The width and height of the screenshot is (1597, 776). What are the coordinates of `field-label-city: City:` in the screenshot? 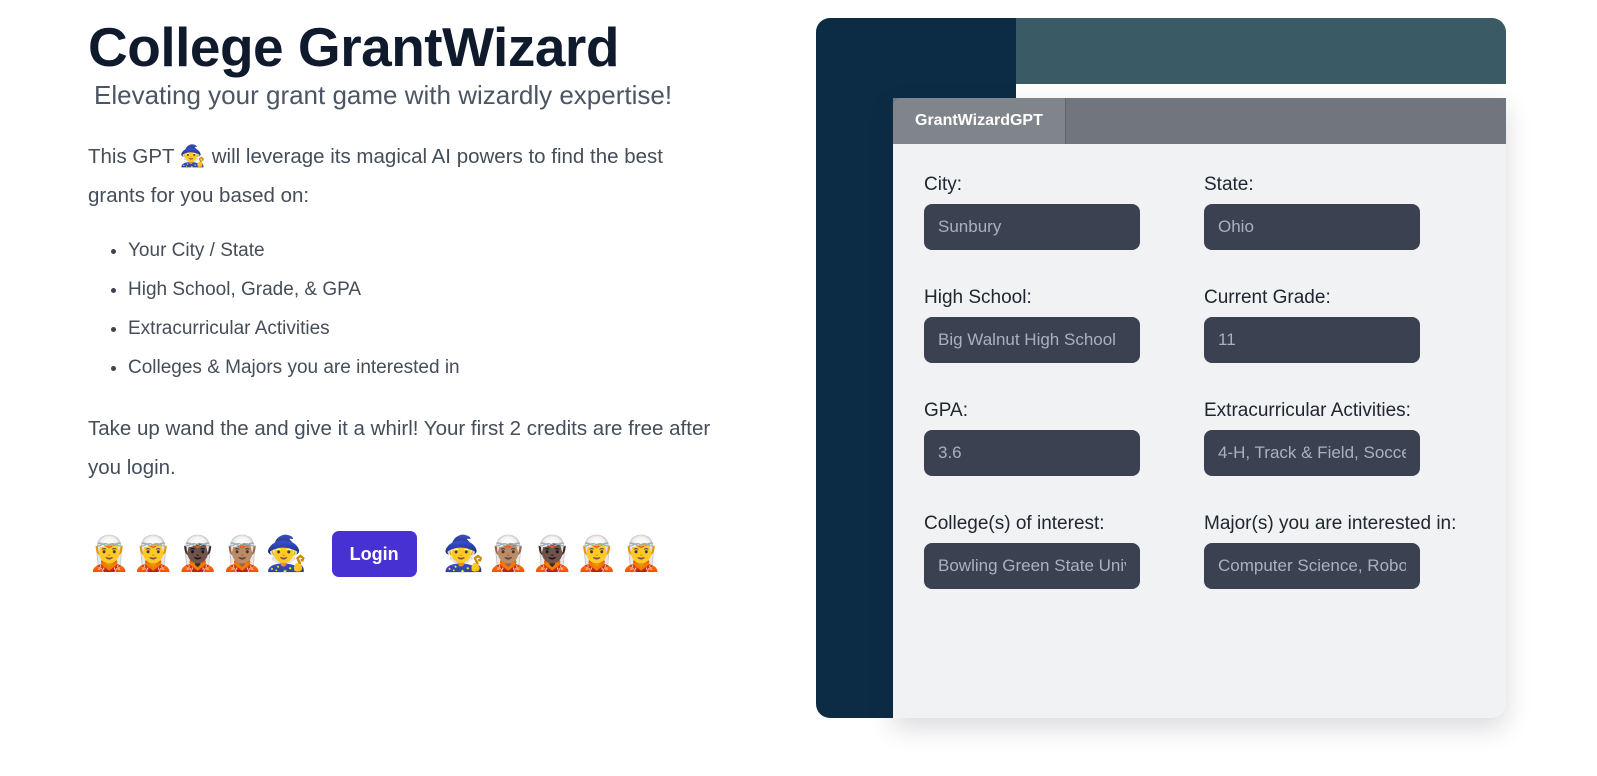 It's located at (943, 184).